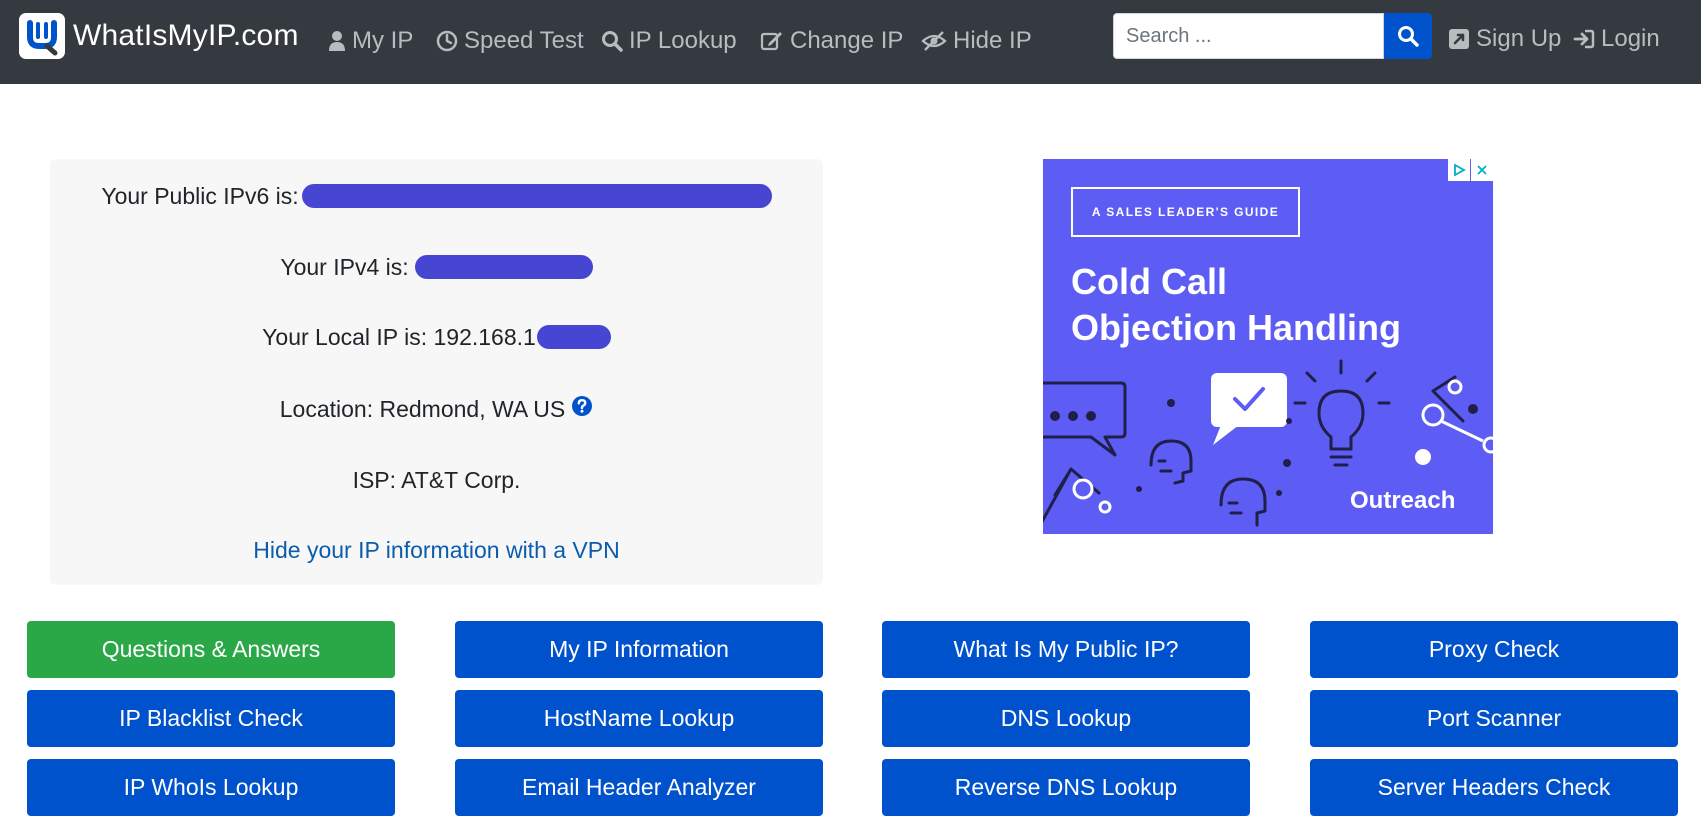 This screenshot has width=1701, height=831. I want to click on ipv4-redacted-value, so click(503, 266).